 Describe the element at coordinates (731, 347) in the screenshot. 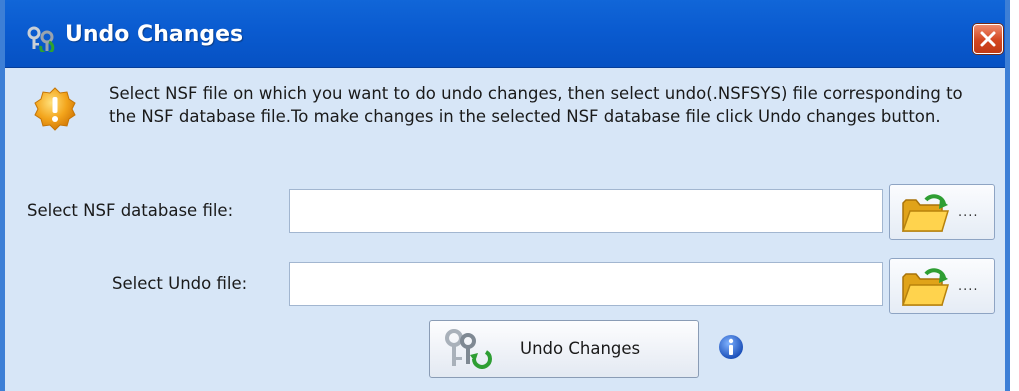

I see `info-icon` at that location.